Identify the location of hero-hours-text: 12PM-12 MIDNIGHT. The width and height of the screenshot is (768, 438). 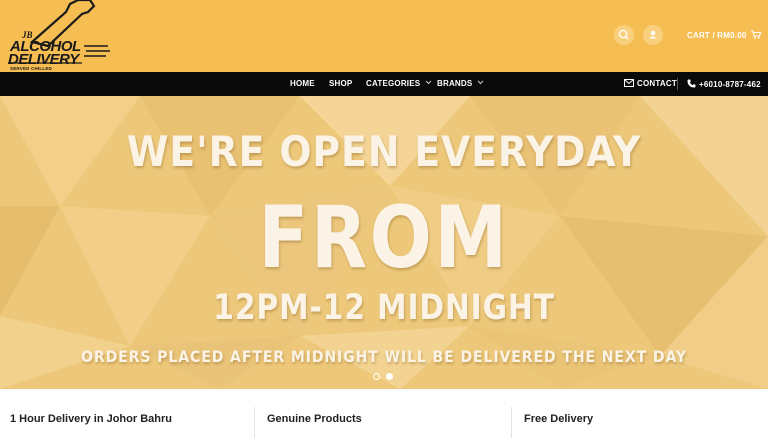
(384, 308).